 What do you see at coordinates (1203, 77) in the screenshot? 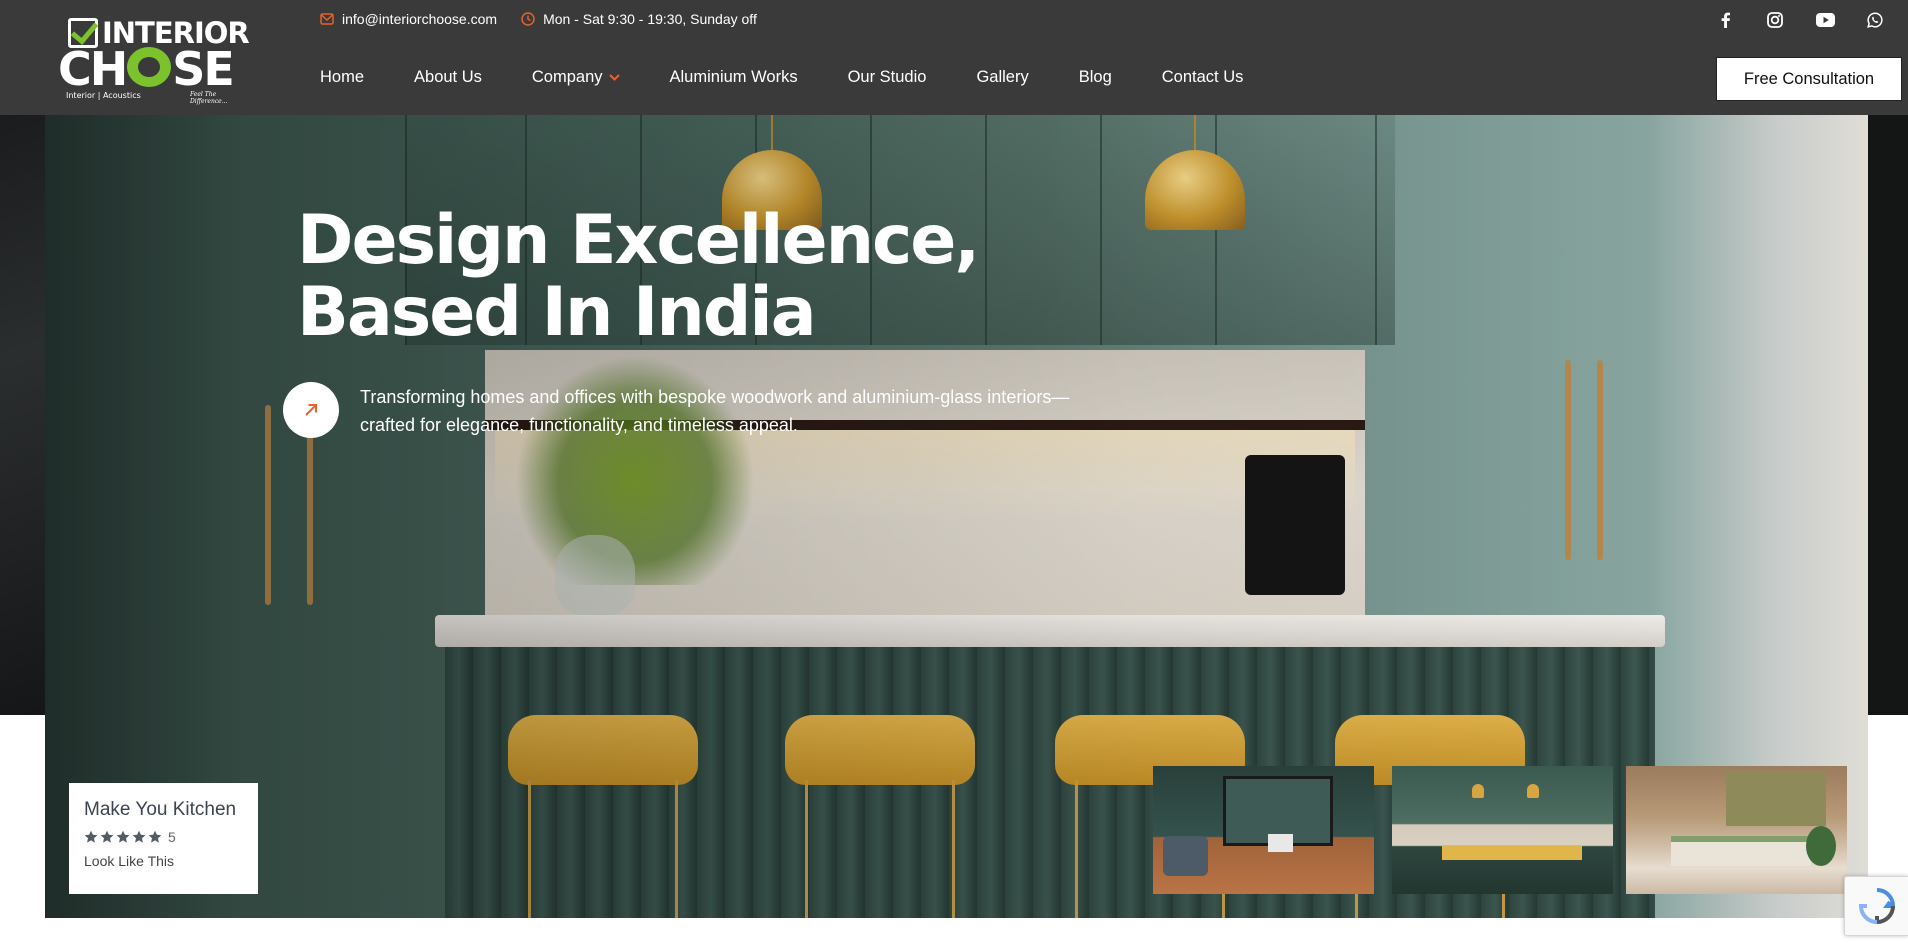
I see `nav-item-contact-us: Contact Us` at bounding box center [1203, 77].